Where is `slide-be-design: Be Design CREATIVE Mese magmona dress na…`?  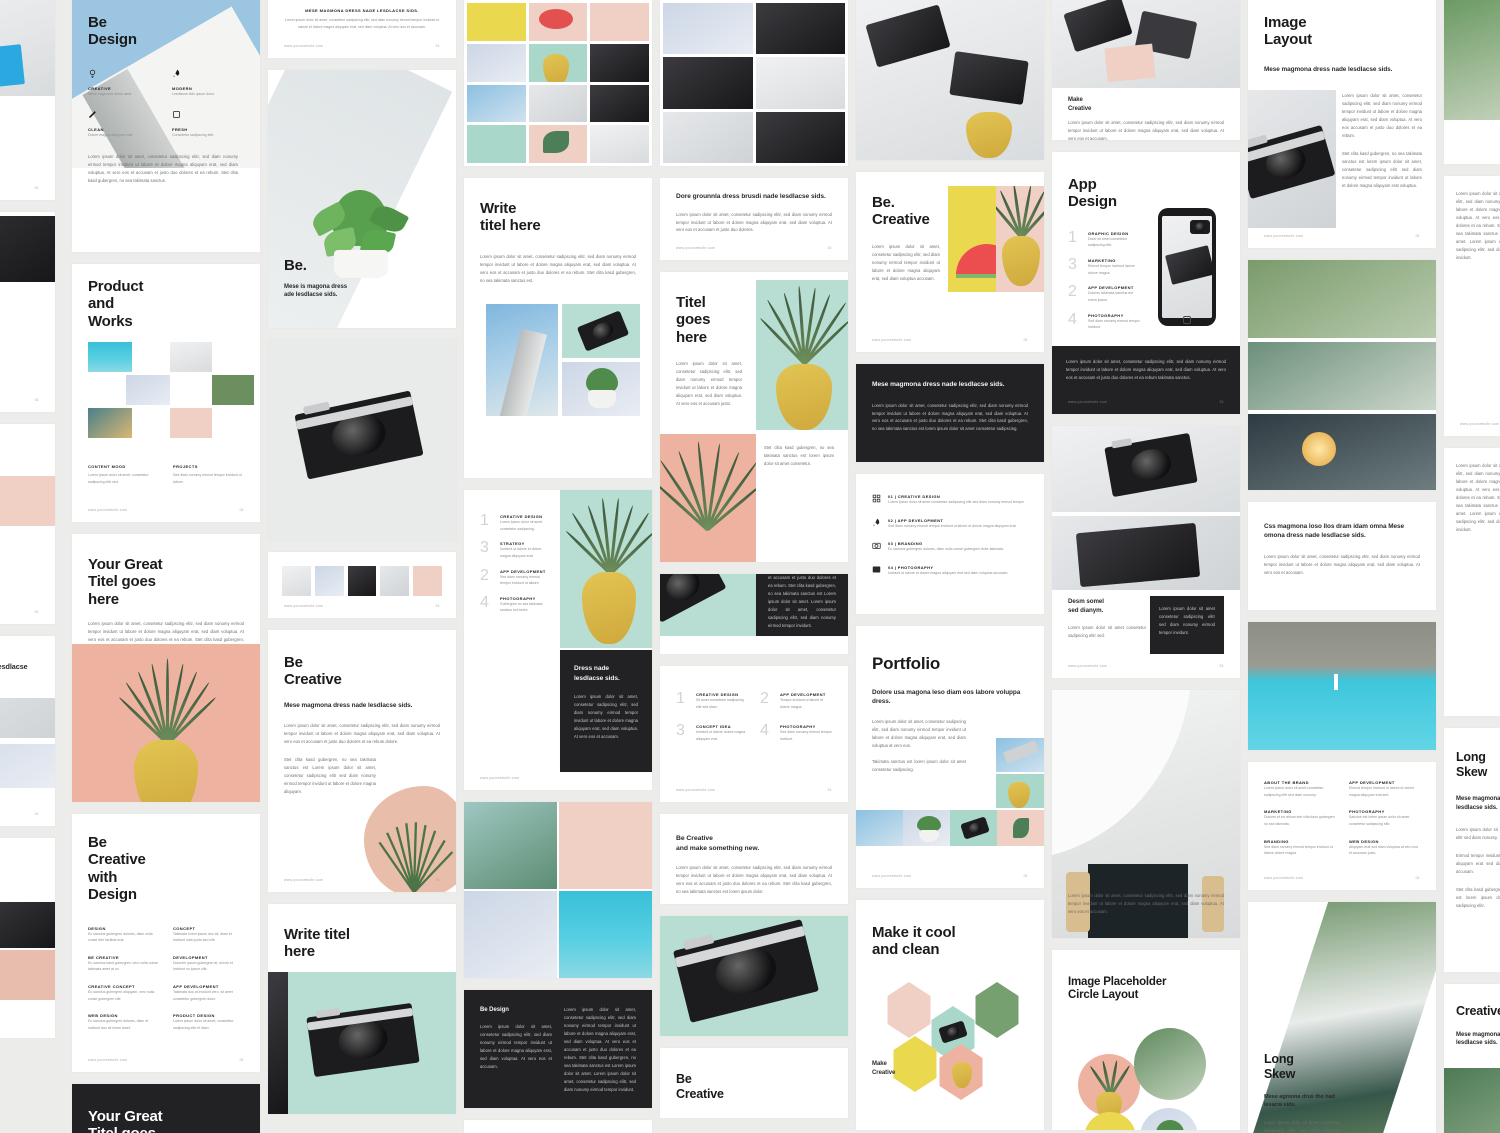 slide-be-design: Be Design CREATIVE Mese magmona dress na… is located at coordinates (166, 126).